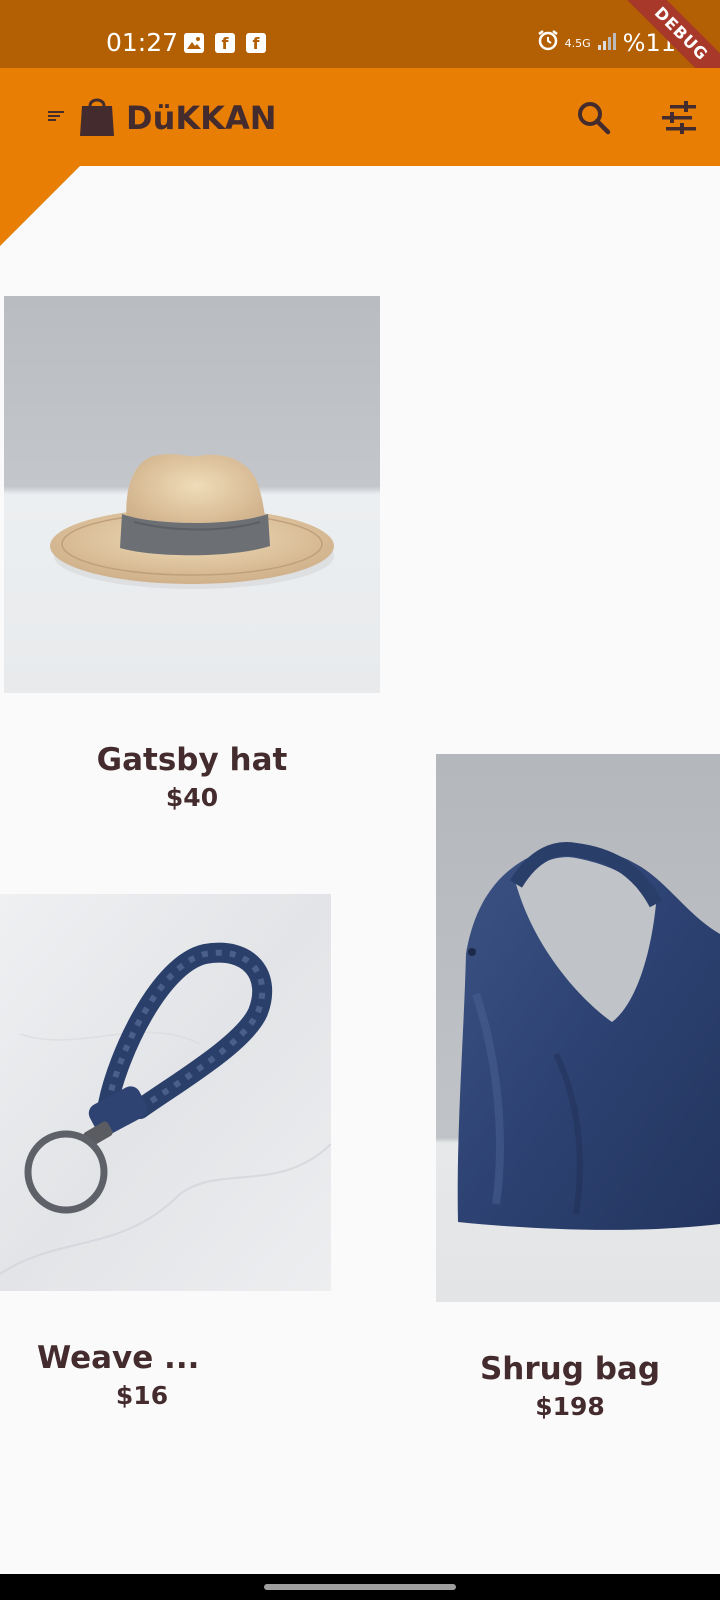 This screenshot has height=1600, width=720. I want to click on product-image-bag, so click(578, 1028).